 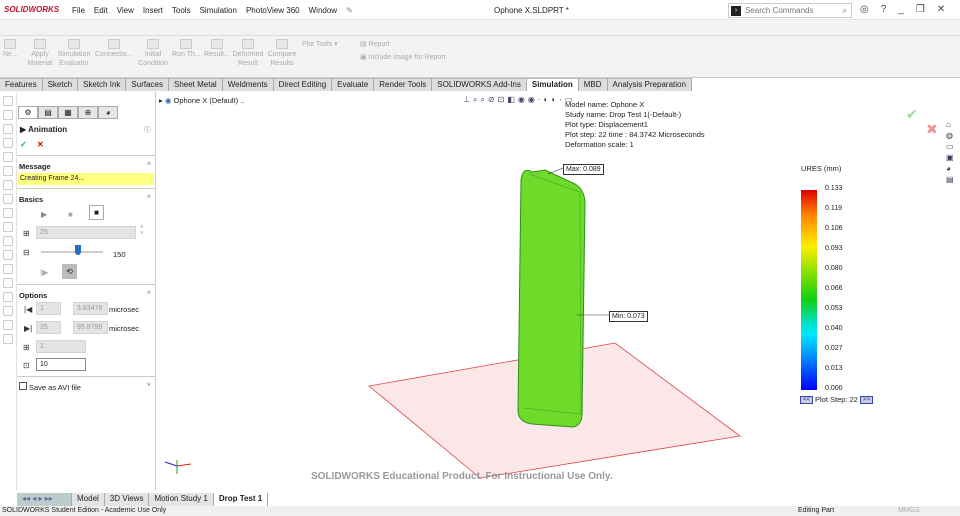 I want to click on ribbon-initial-condition: Initial Condition, so click(x=153, y=53).